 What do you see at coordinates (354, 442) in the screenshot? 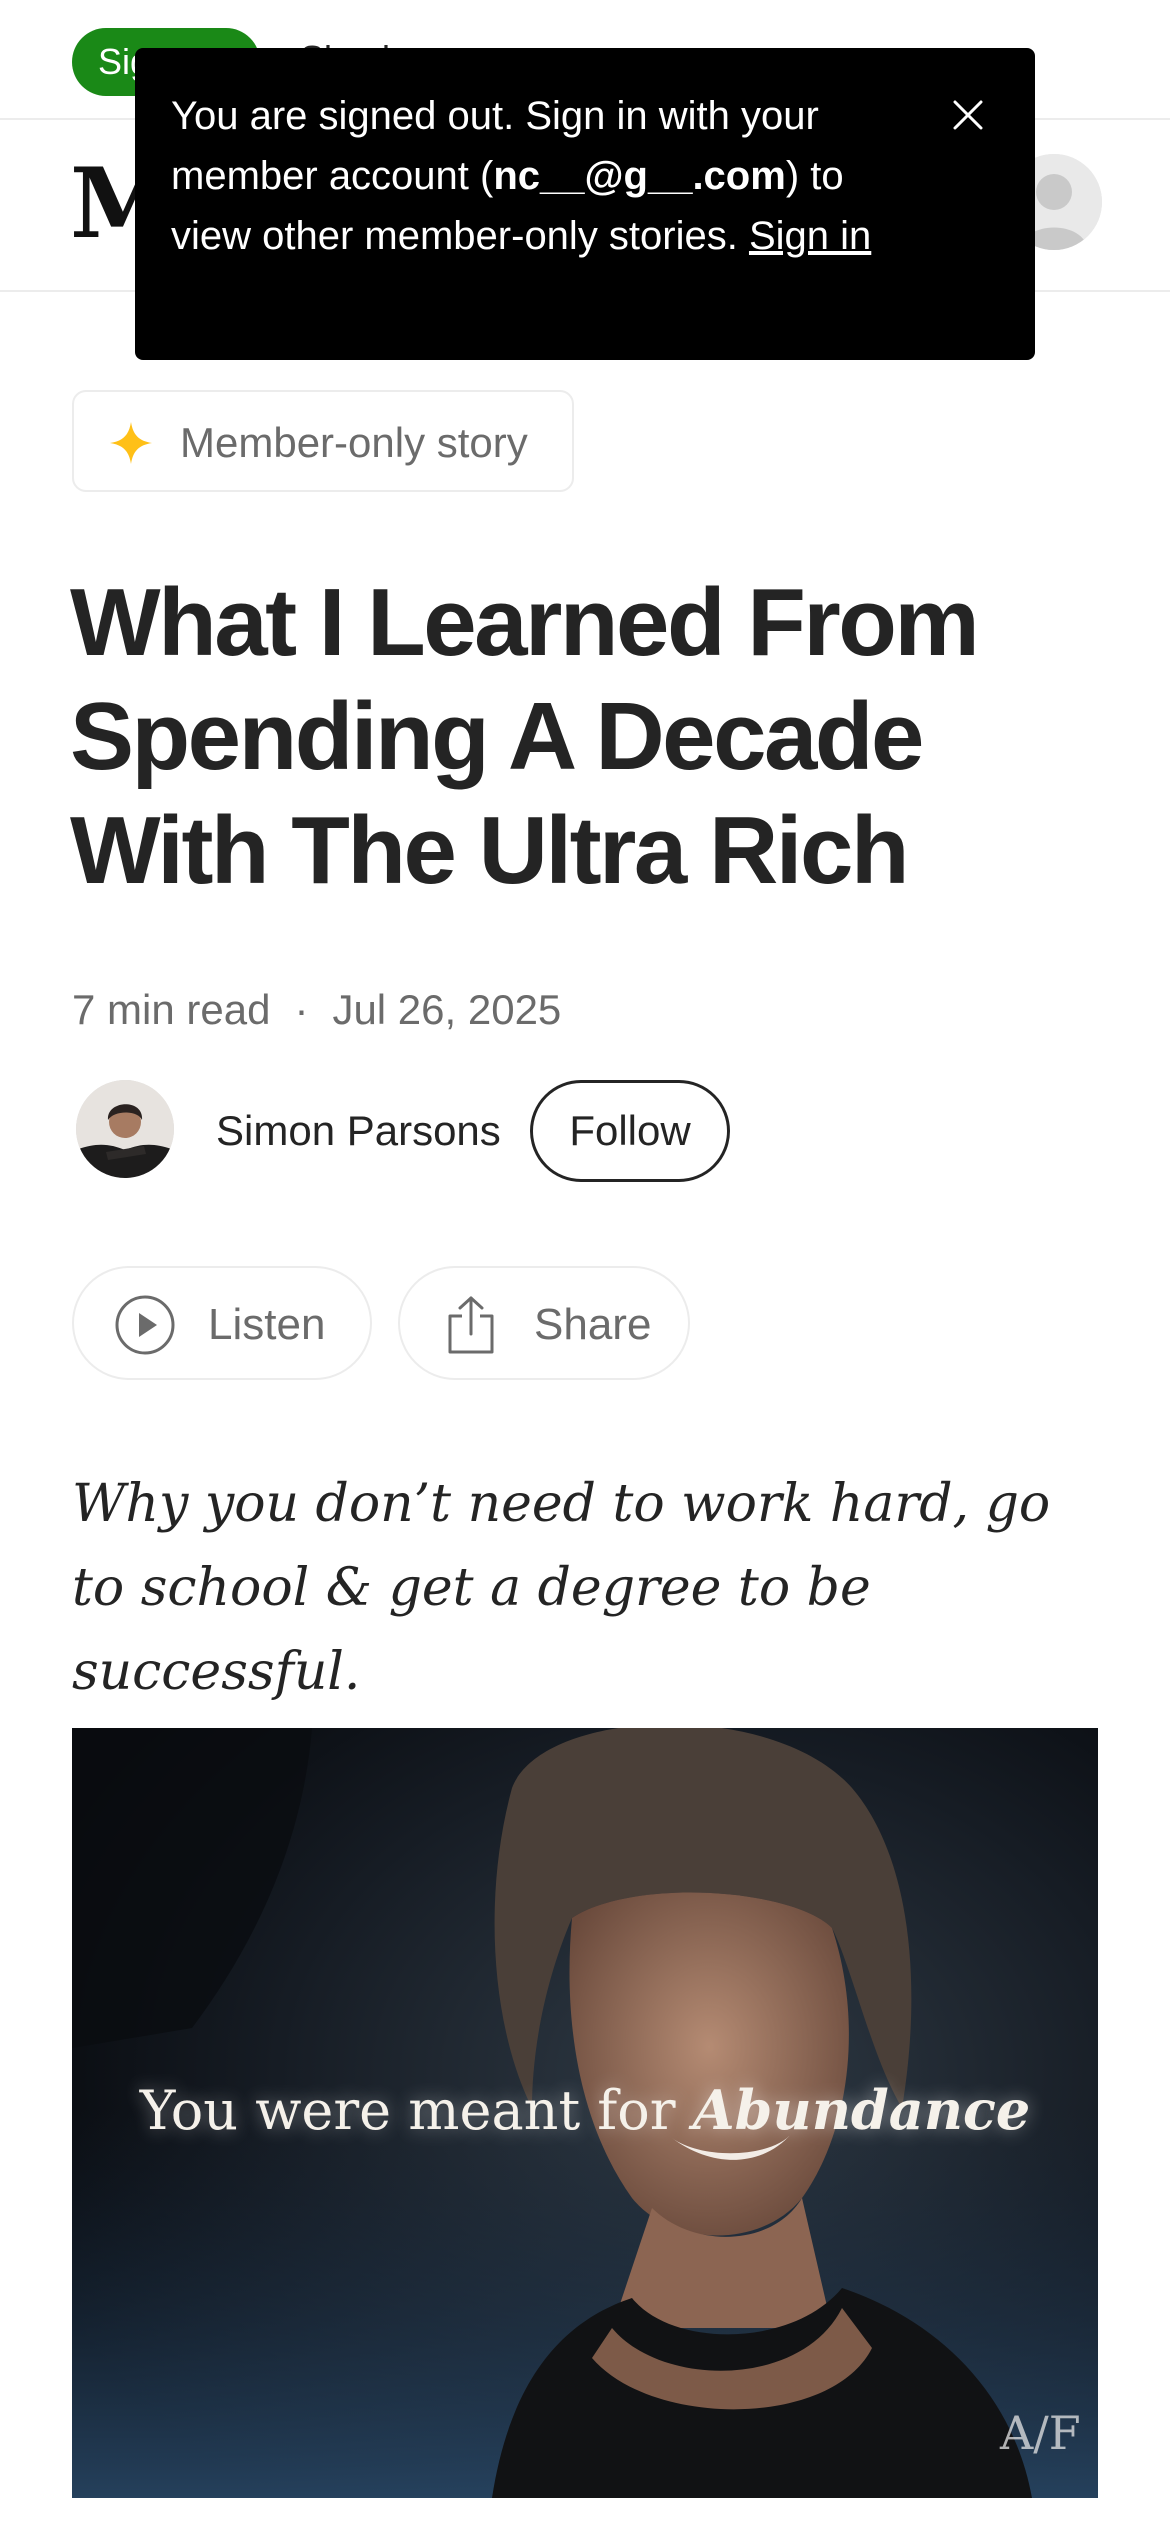
I see `member-only-label: Member-only story` at bounding box center [354, 442].